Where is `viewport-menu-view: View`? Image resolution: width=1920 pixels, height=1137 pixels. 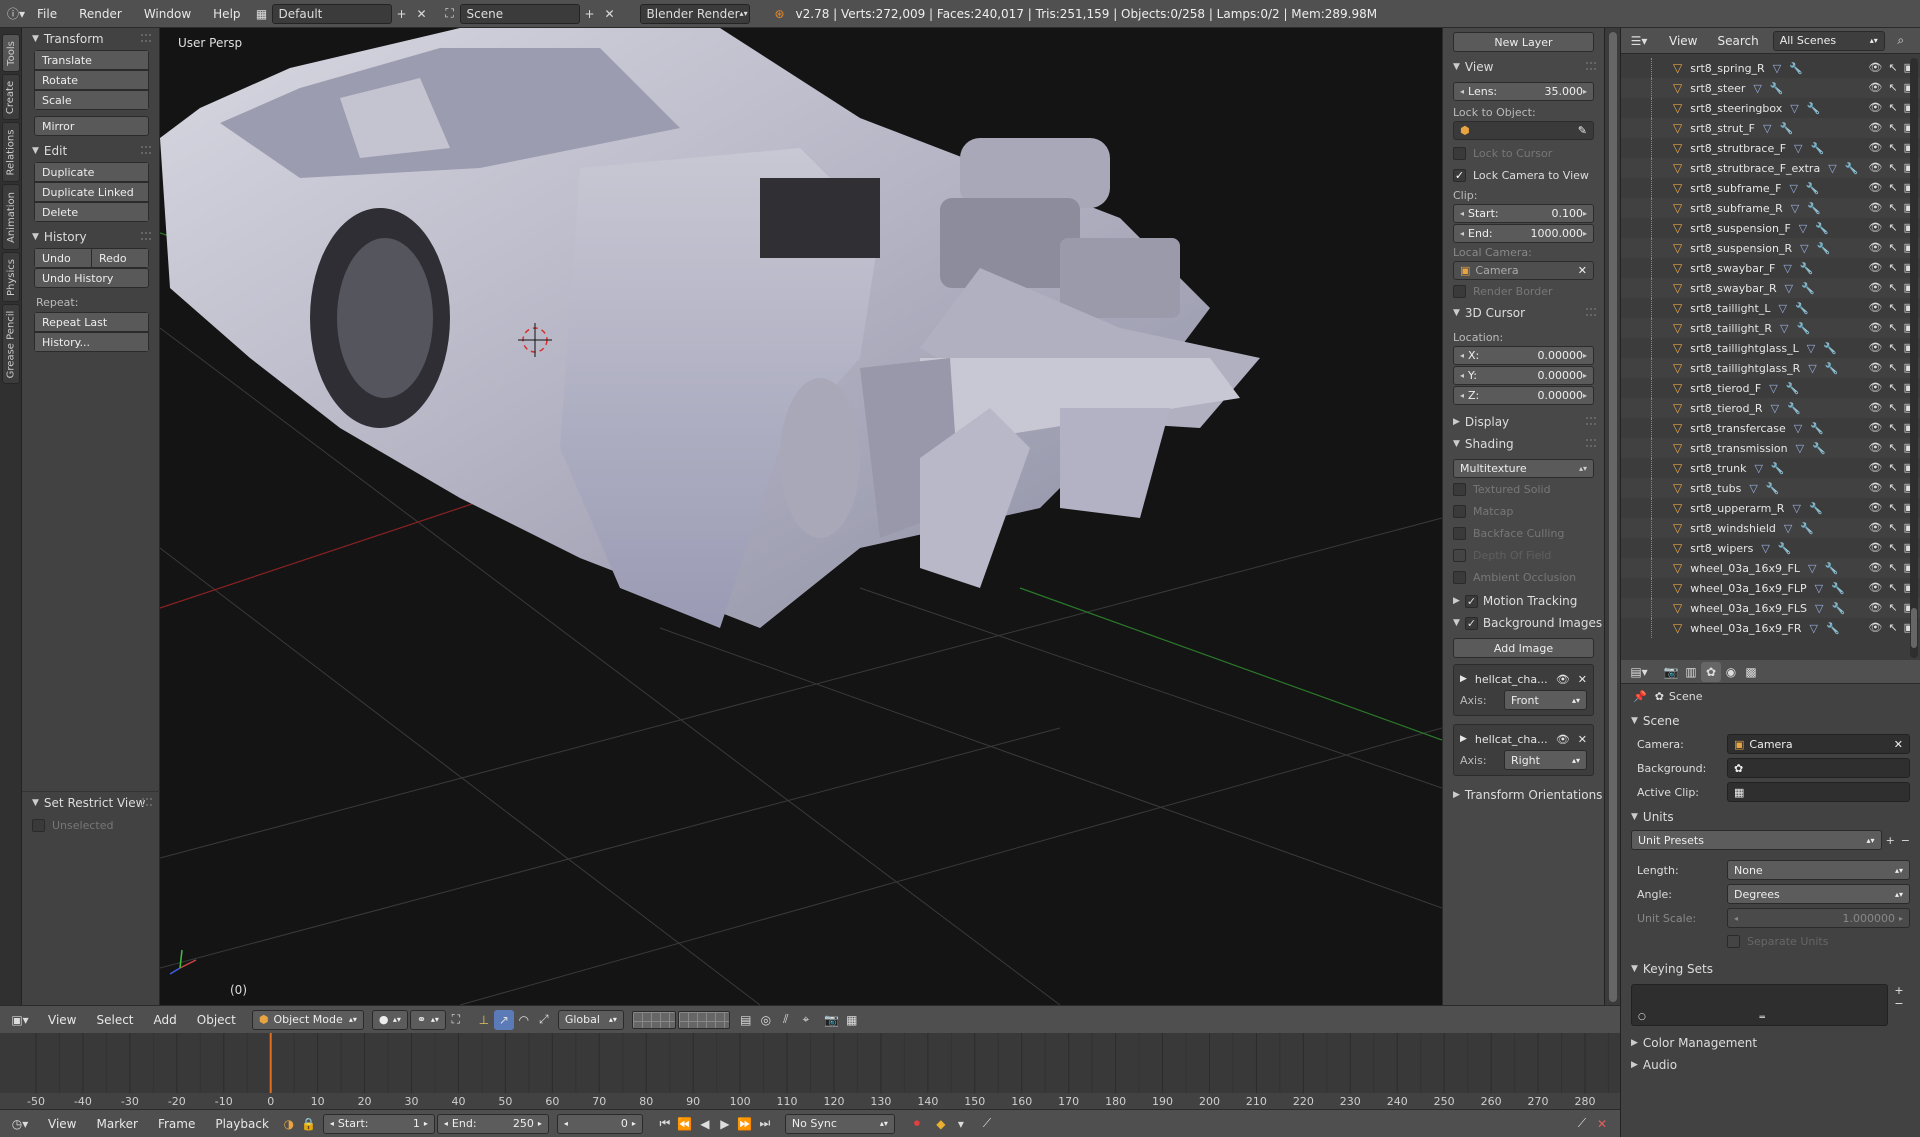
viewport-menu-view: View is located at coordinates (62, 1020).